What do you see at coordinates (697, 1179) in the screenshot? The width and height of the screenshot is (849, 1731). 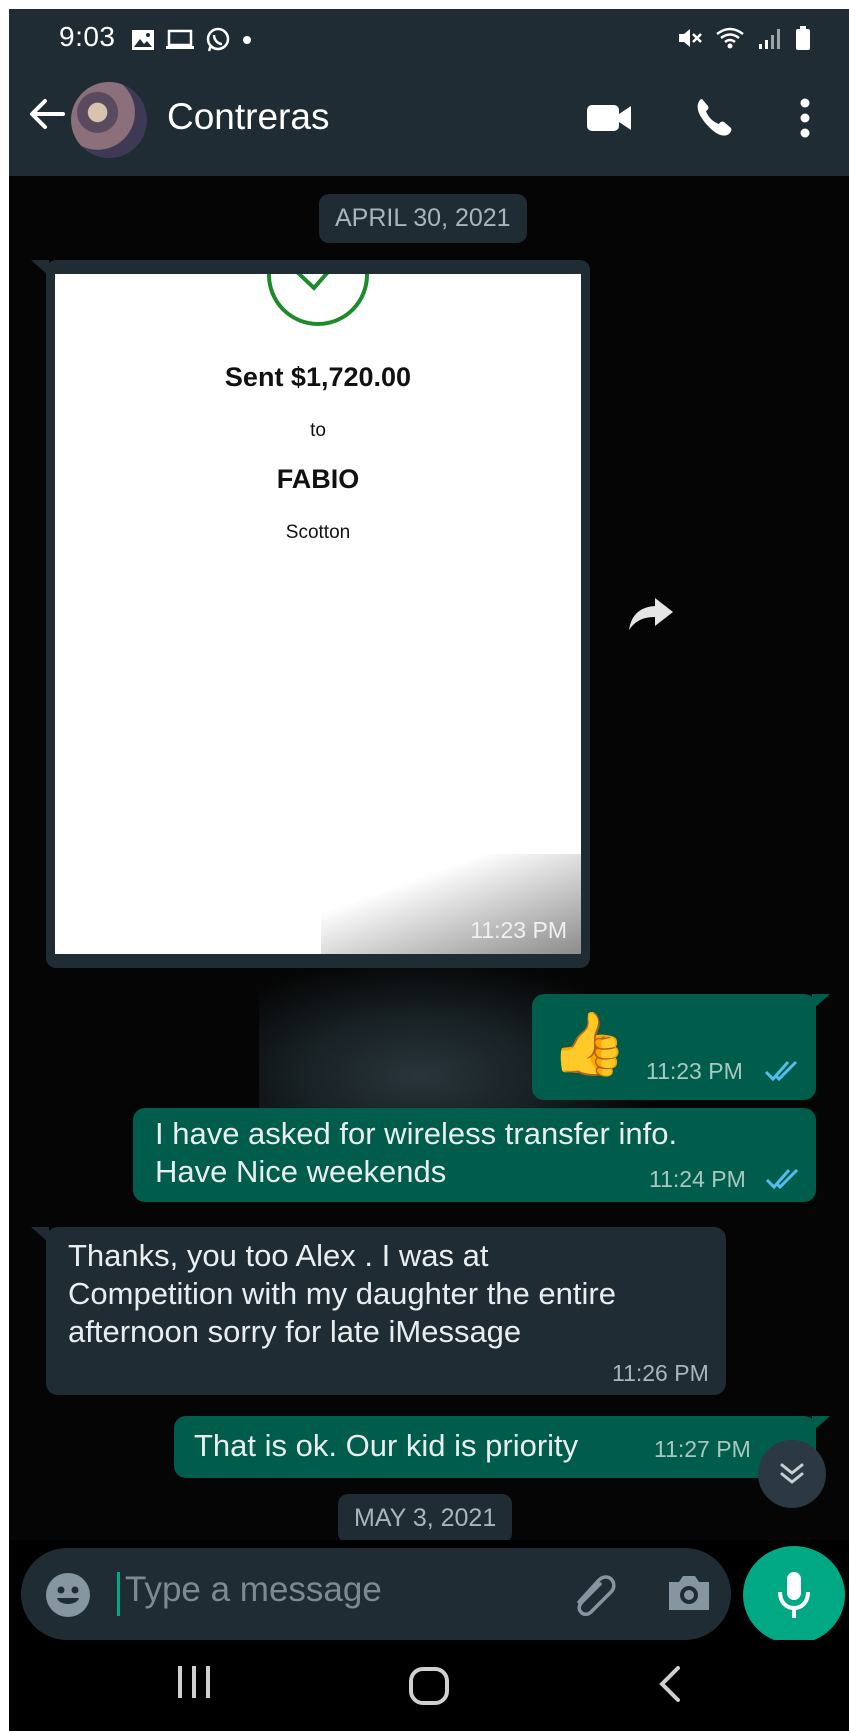 I see `message-time: 11:24 PM` at bounding box center [697, 1179].